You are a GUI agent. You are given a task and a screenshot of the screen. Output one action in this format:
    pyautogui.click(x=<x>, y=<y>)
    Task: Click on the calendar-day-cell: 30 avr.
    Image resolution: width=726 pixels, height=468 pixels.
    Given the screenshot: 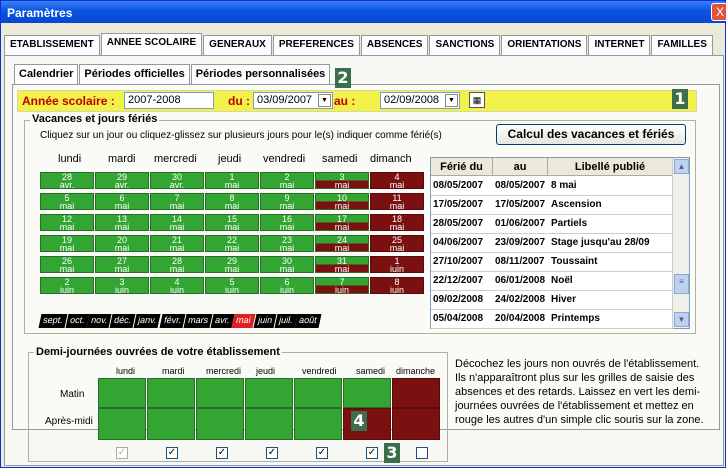 What is the action you would take?
    pyautogui.click(x=177, y=180)
    